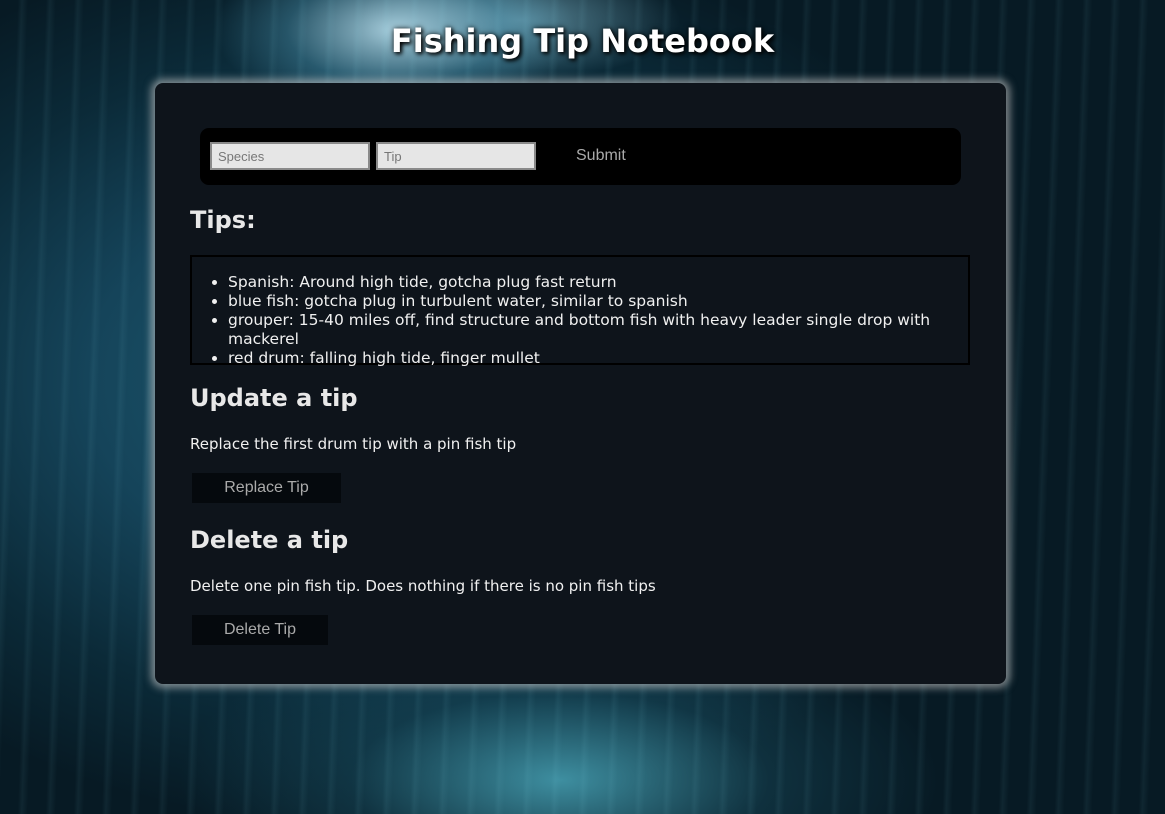 This screenshot has height=814, width=1165. I want to click on tips-heading: Tips:, so click(223, 220).